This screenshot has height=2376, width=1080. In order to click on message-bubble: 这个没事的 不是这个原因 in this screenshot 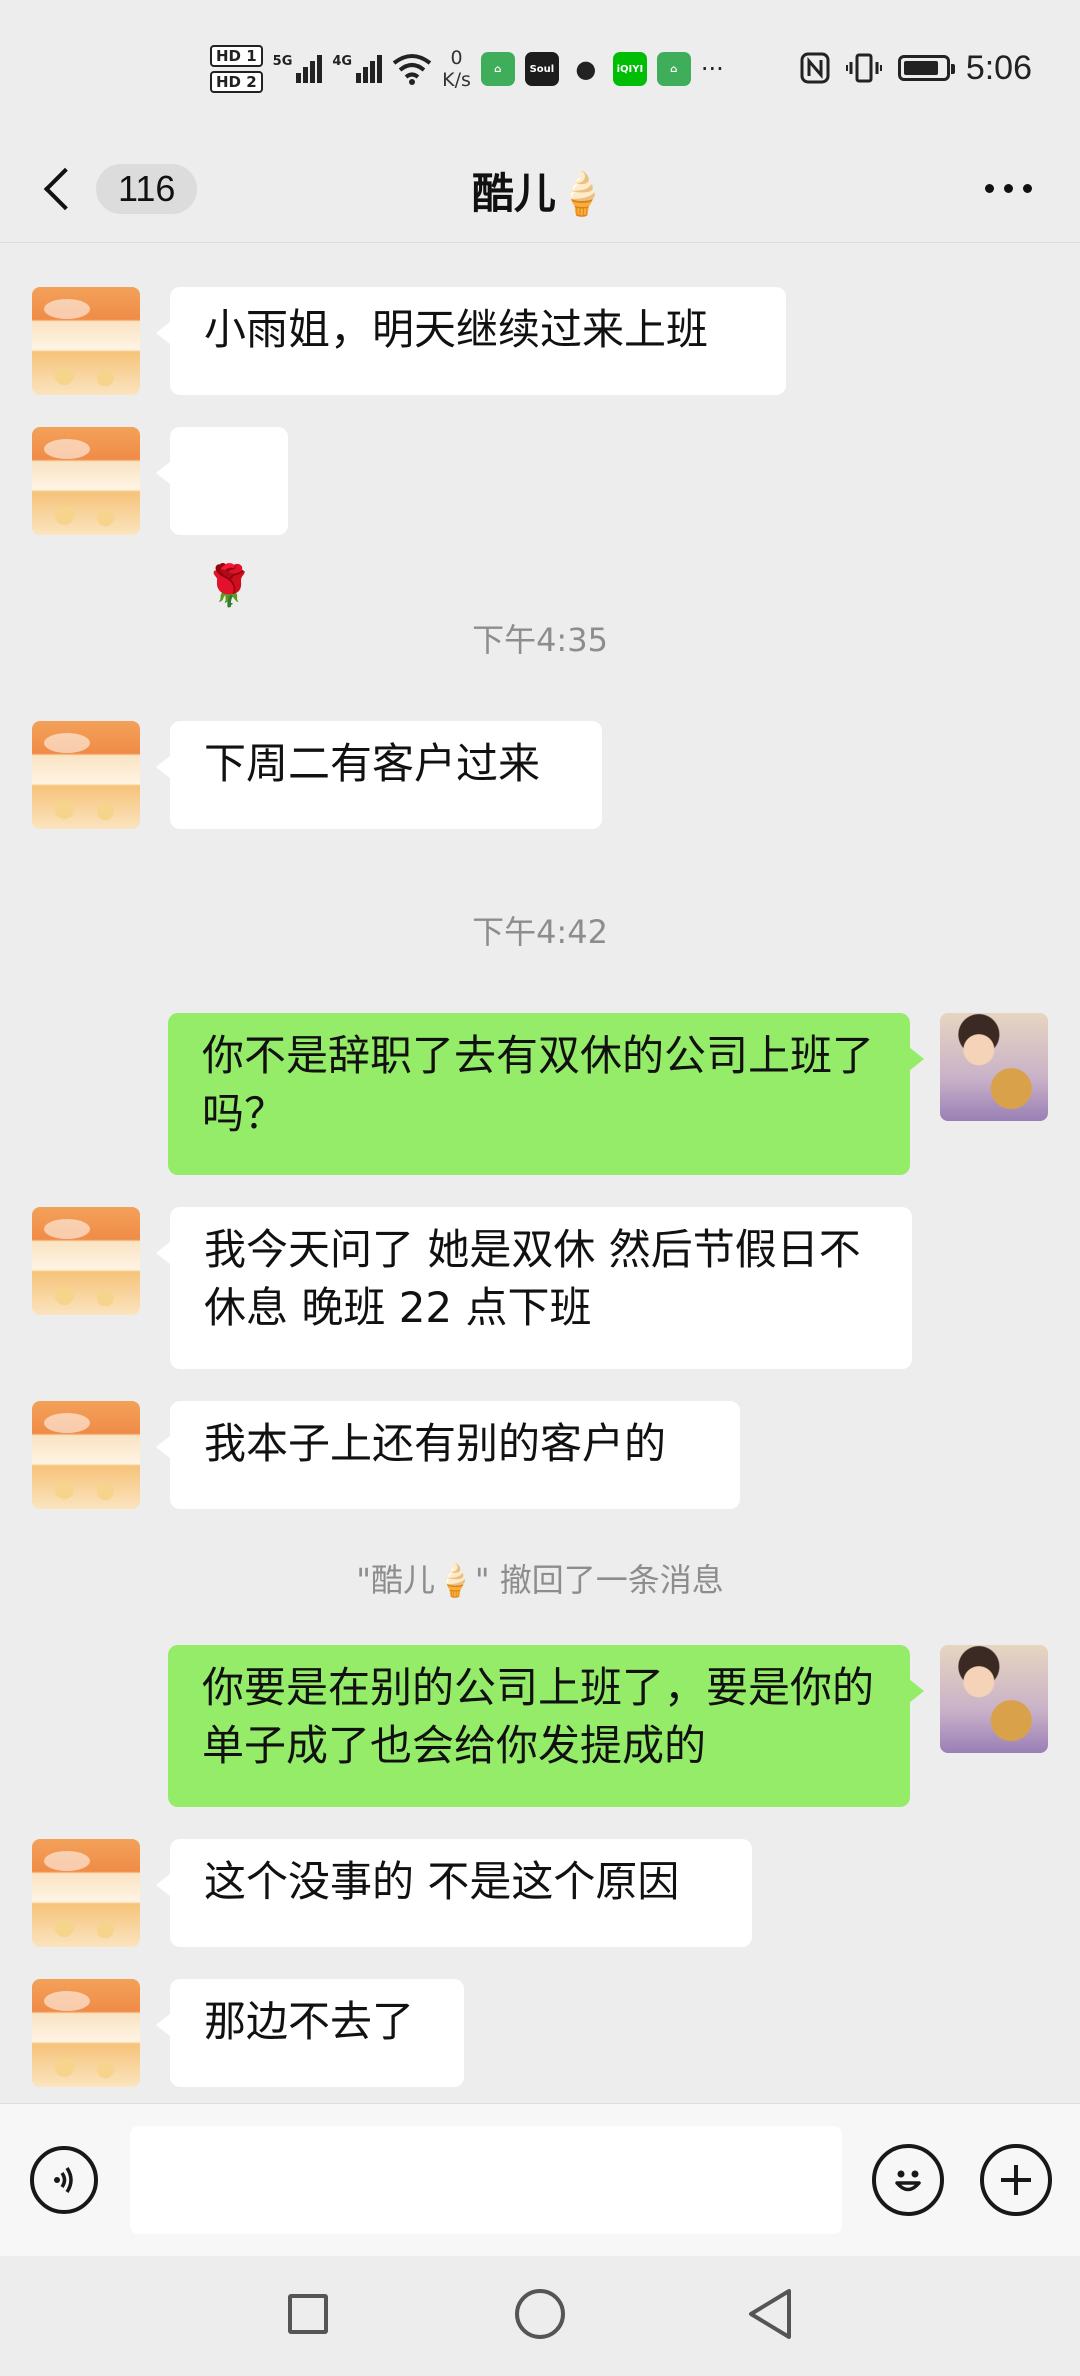, I will do `click(454, 1893)`.